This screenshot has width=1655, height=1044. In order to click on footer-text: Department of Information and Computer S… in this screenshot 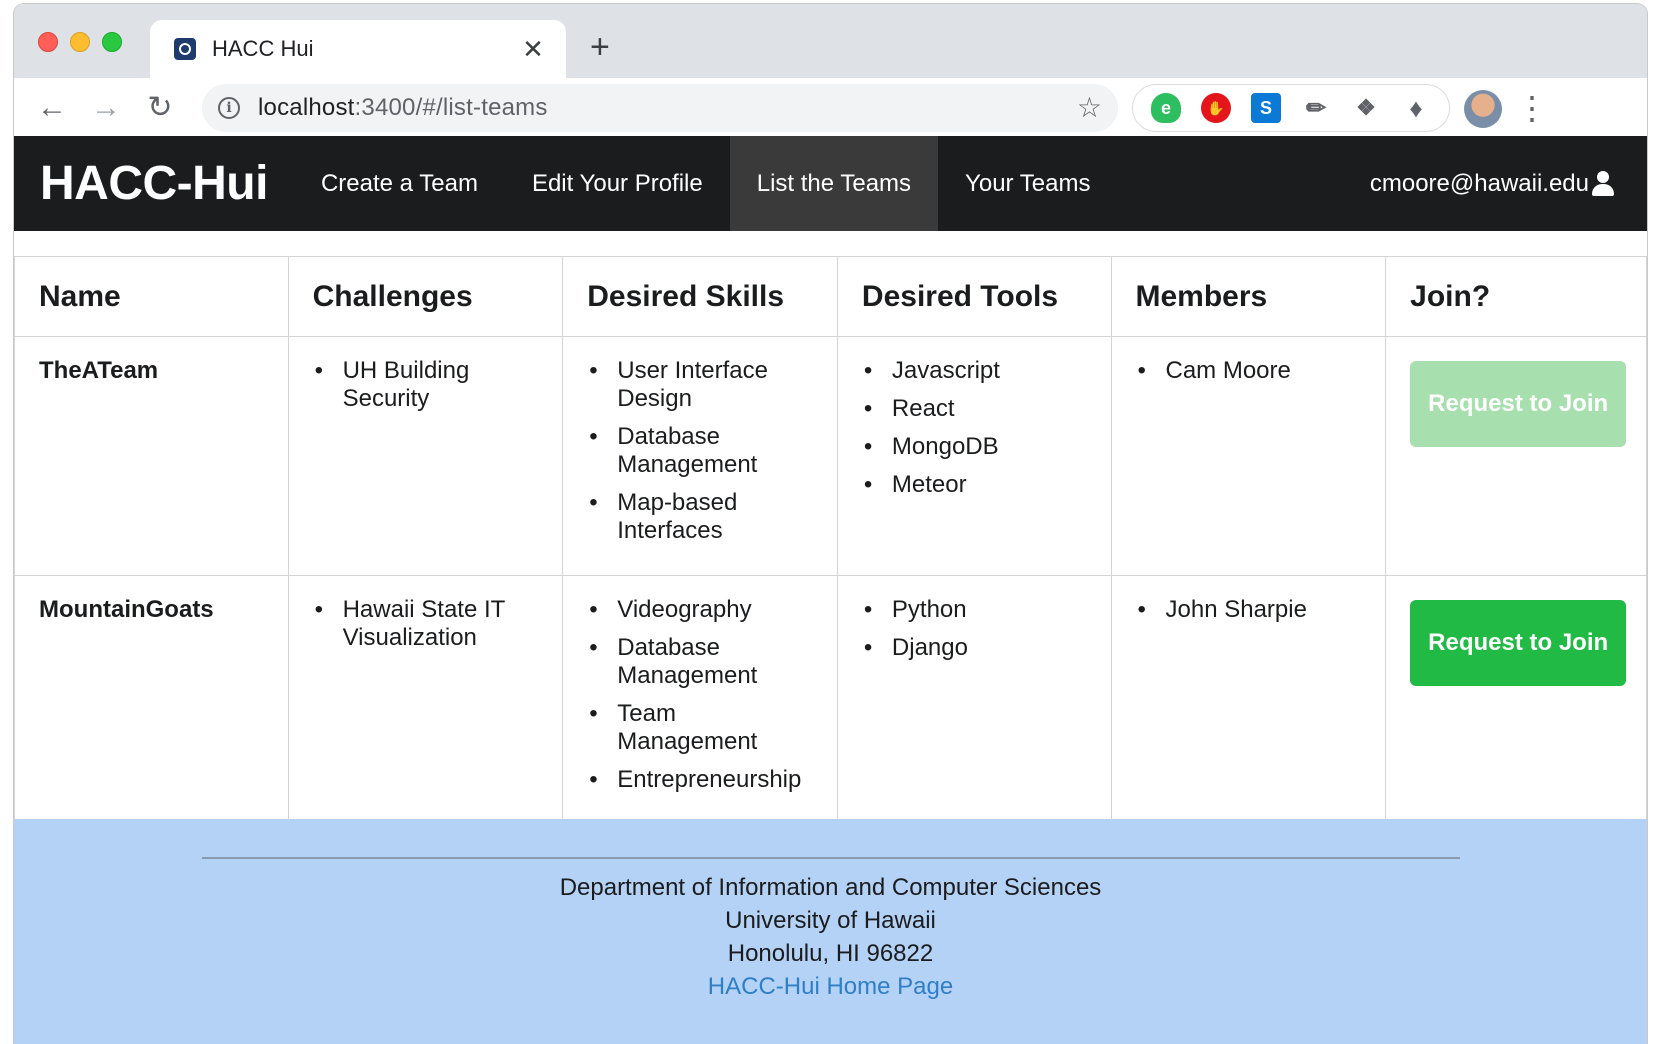, I will do `click(830, 937)`.